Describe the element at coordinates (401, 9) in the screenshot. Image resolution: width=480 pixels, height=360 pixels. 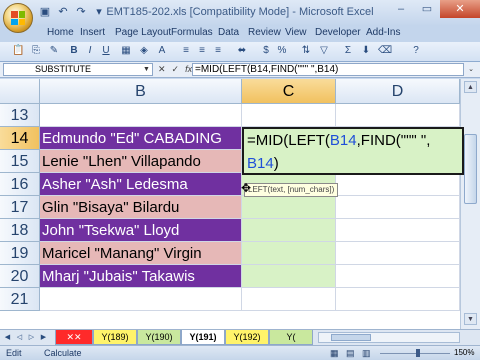
I see `minimize-button: –` at that location.